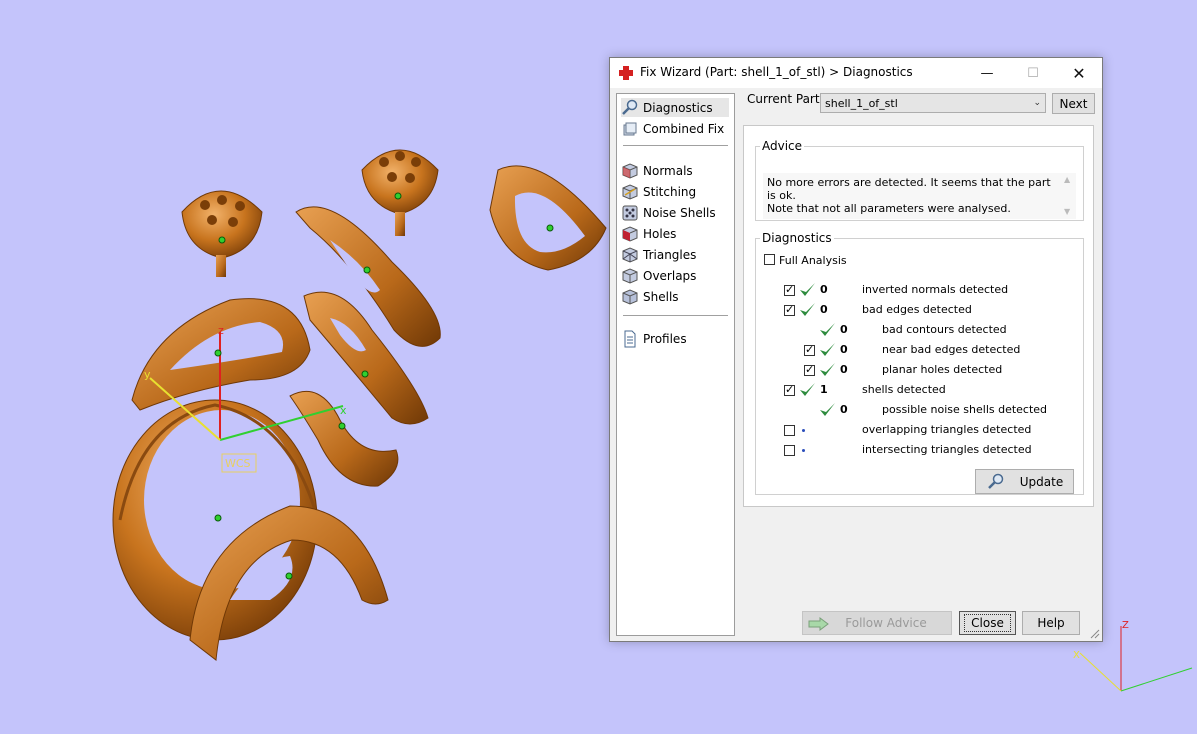 The height and width of the screenshot is (734, 1197). What do you see at coordinates (1073, 103) in the screenshot?
I see `next-button: Next` at bounding box center [1073, 103].